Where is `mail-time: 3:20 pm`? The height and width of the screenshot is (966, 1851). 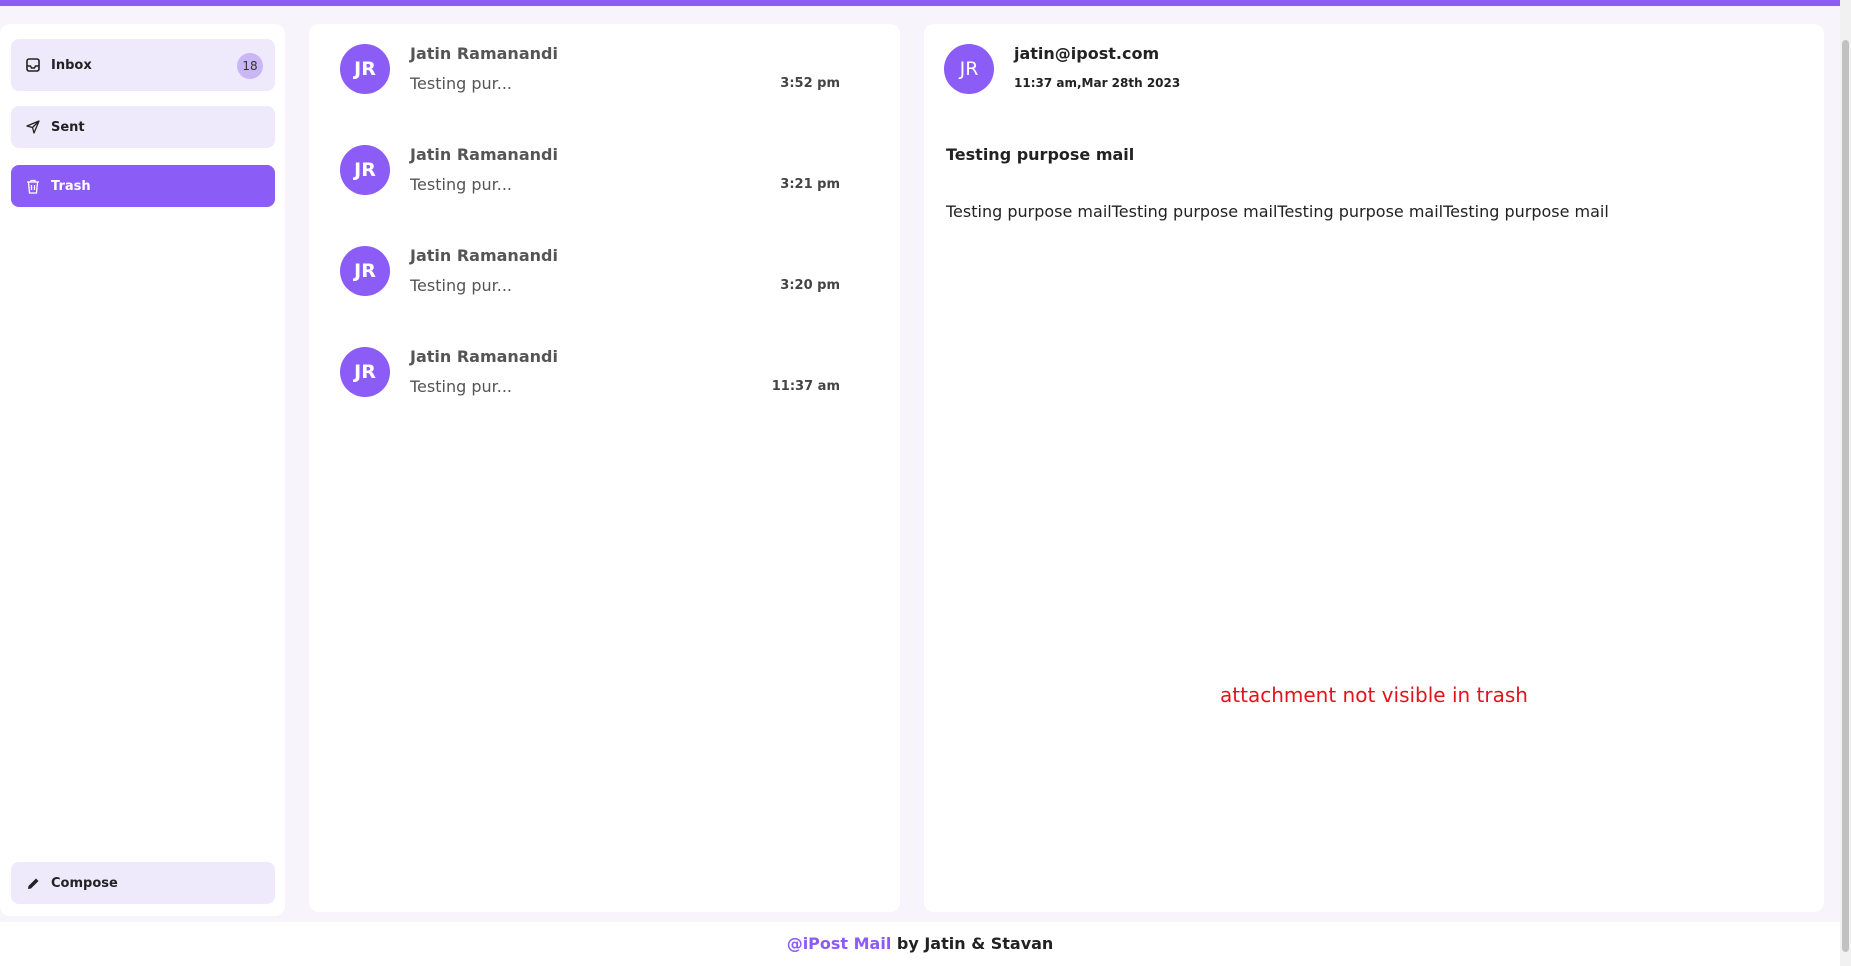 mail-time: 3:20 pm is located at coordinates (810, 285).